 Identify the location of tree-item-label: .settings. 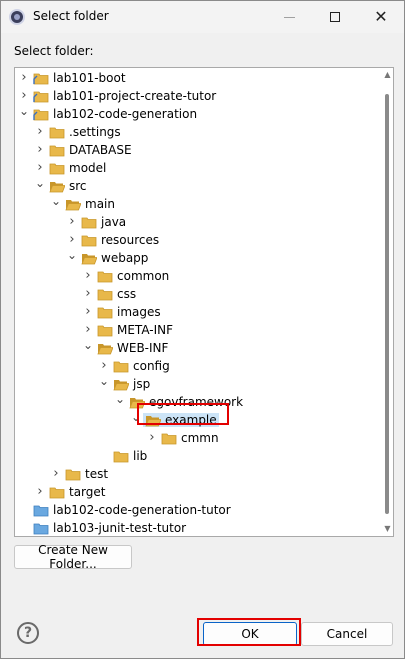
(95, 132).